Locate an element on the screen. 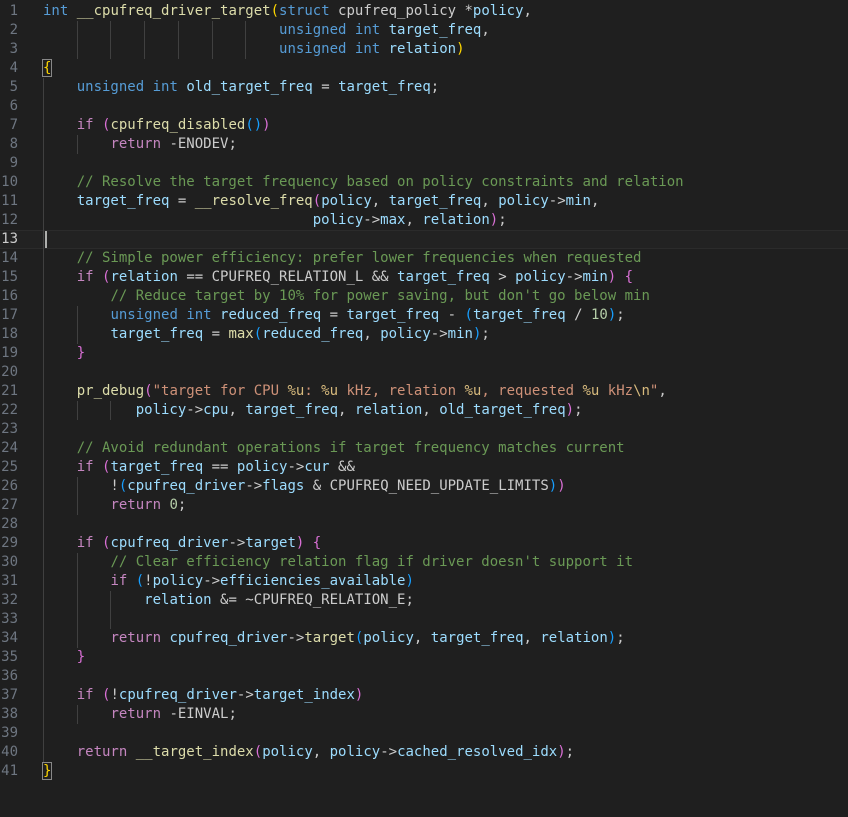 The height and width of the screenshot is (817, 848). line-number: 31 is located at coordinates (9, 581).